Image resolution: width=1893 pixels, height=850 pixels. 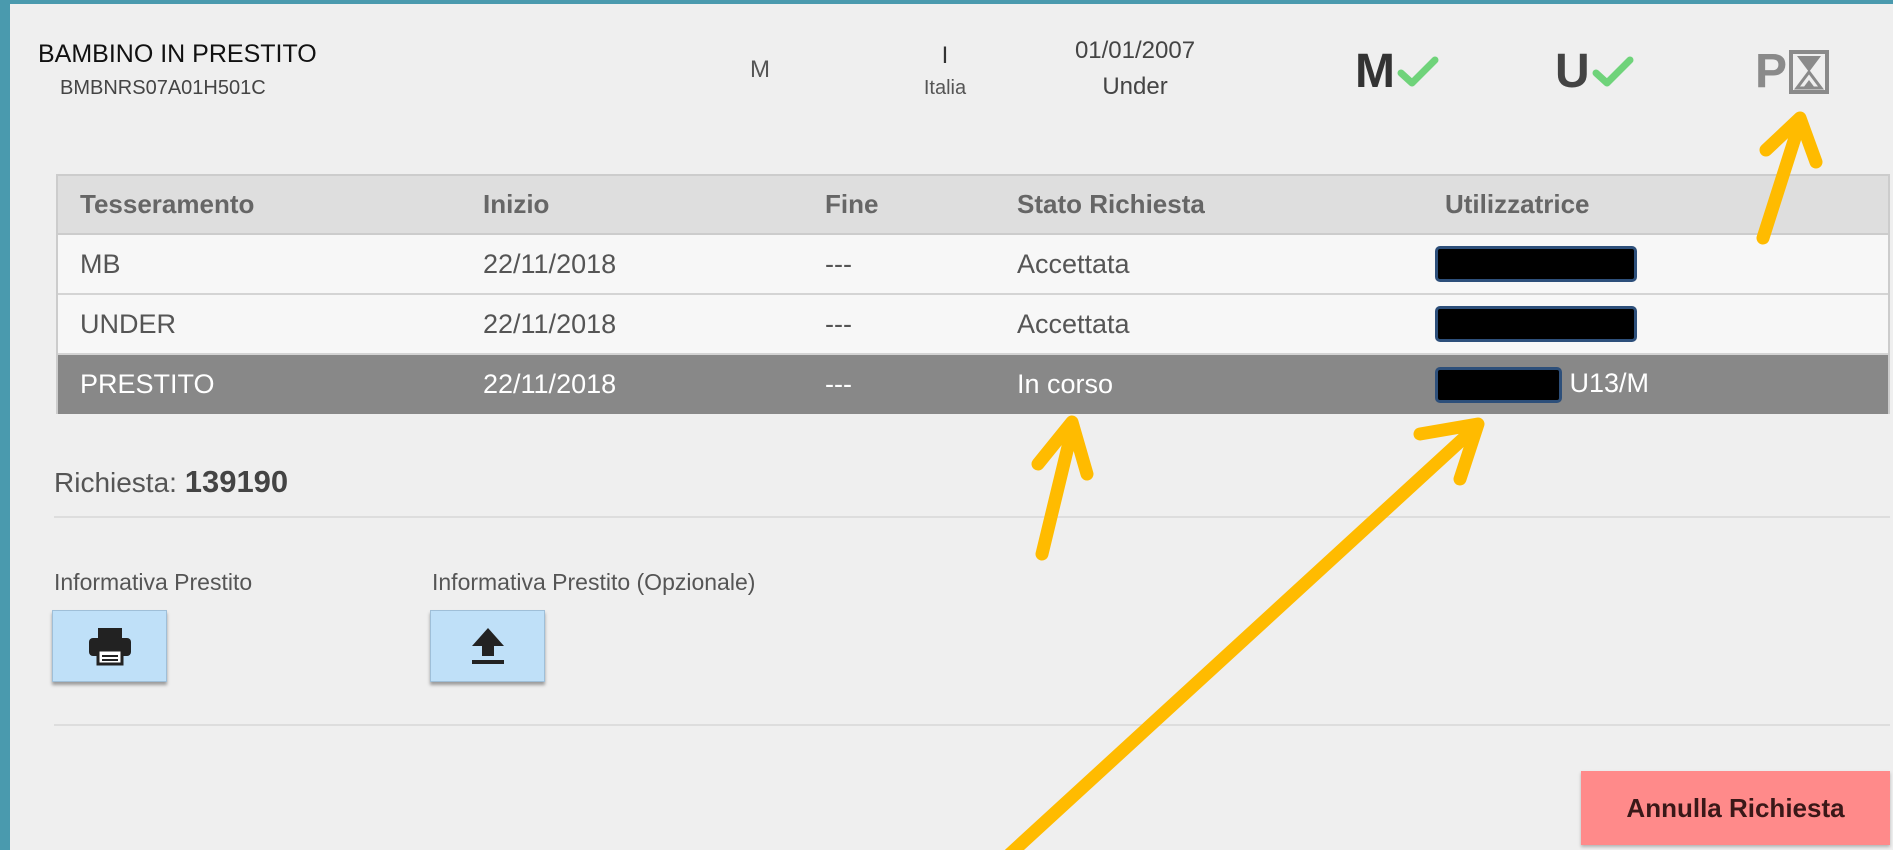 What do you see at coordinates (177, 54) in the screenshot?
I see `player-name: BAMBINO IN PRESTITO` at bounding box center [177, 54].